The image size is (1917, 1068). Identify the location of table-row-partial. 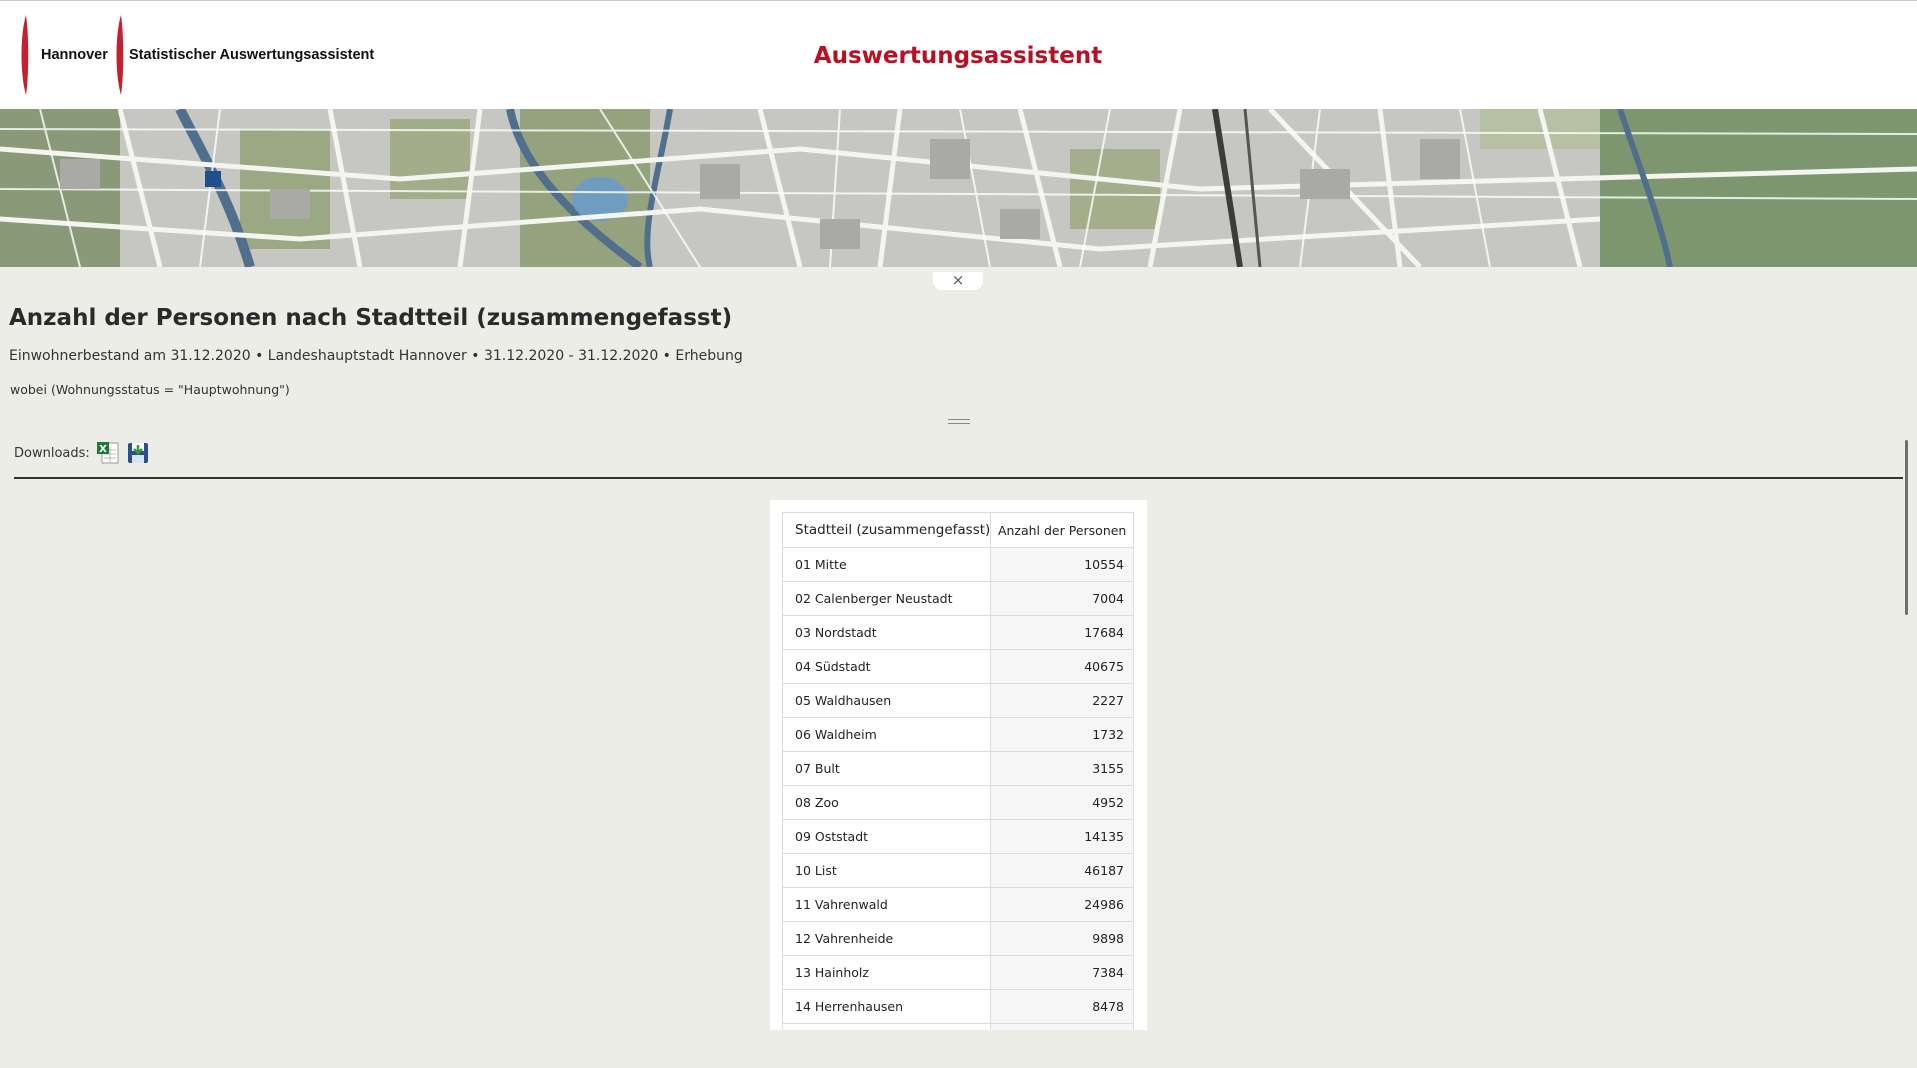
(957, 1026).